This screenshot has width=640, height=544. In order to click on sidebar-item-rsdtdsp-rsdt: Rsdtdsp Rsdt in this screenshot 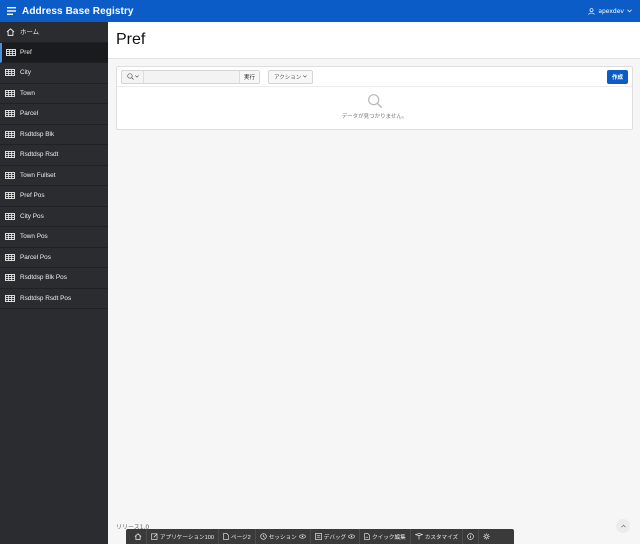, I will do `click(54, 155)`.